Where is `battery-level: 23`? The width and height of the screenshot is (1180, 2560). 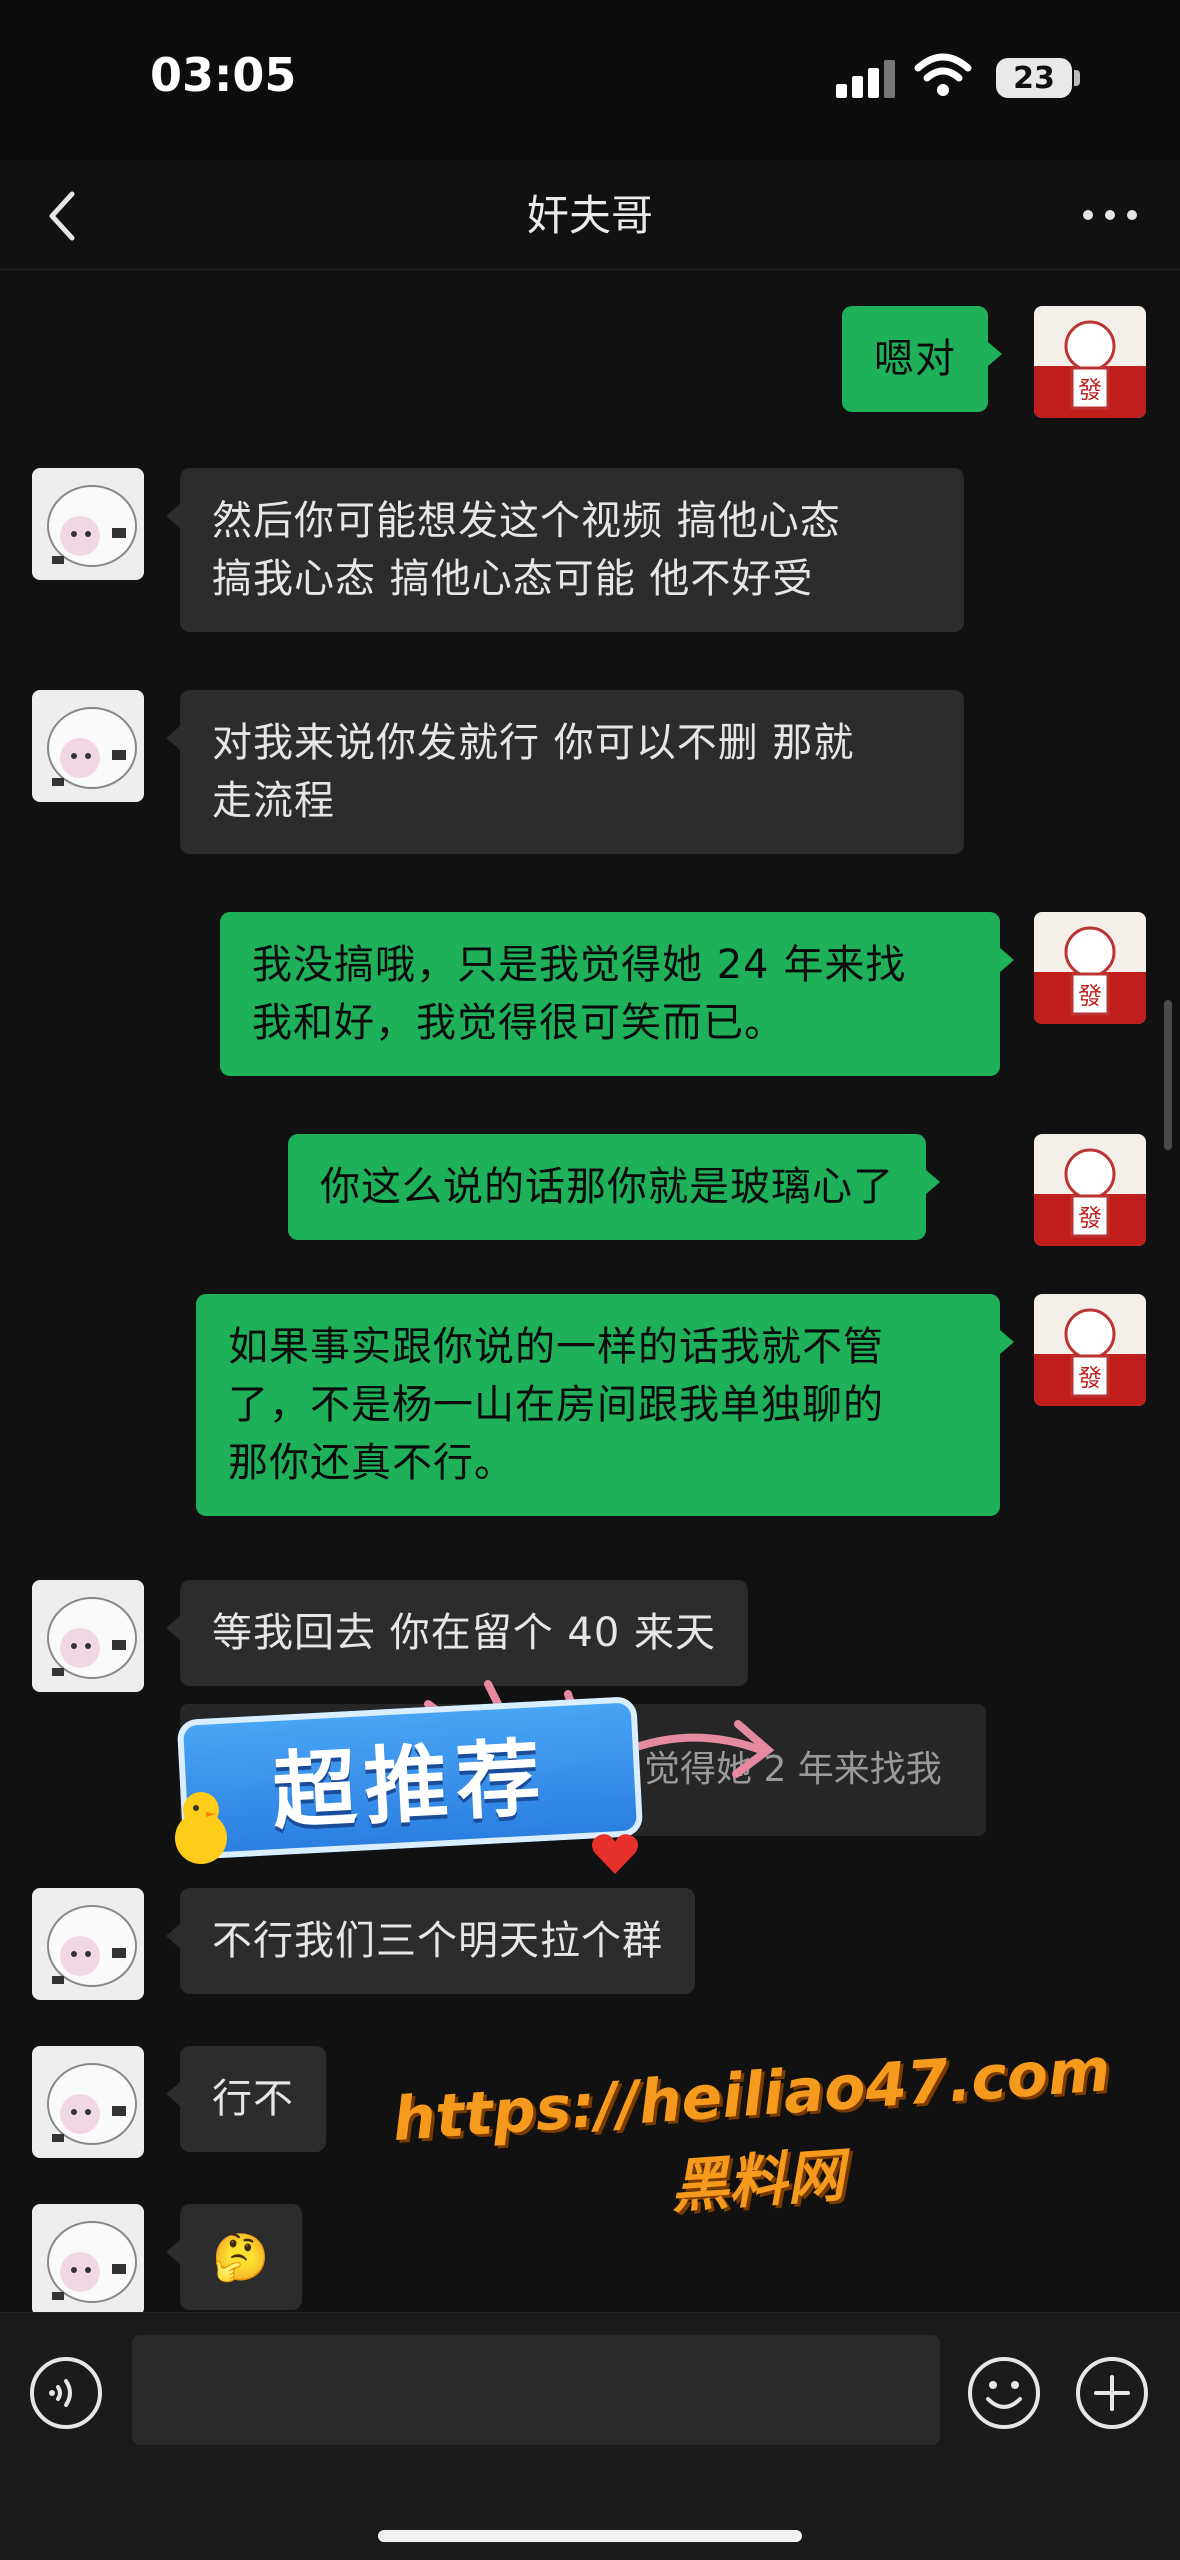 battery-level: 23 is located at coordinates (1034, 78).